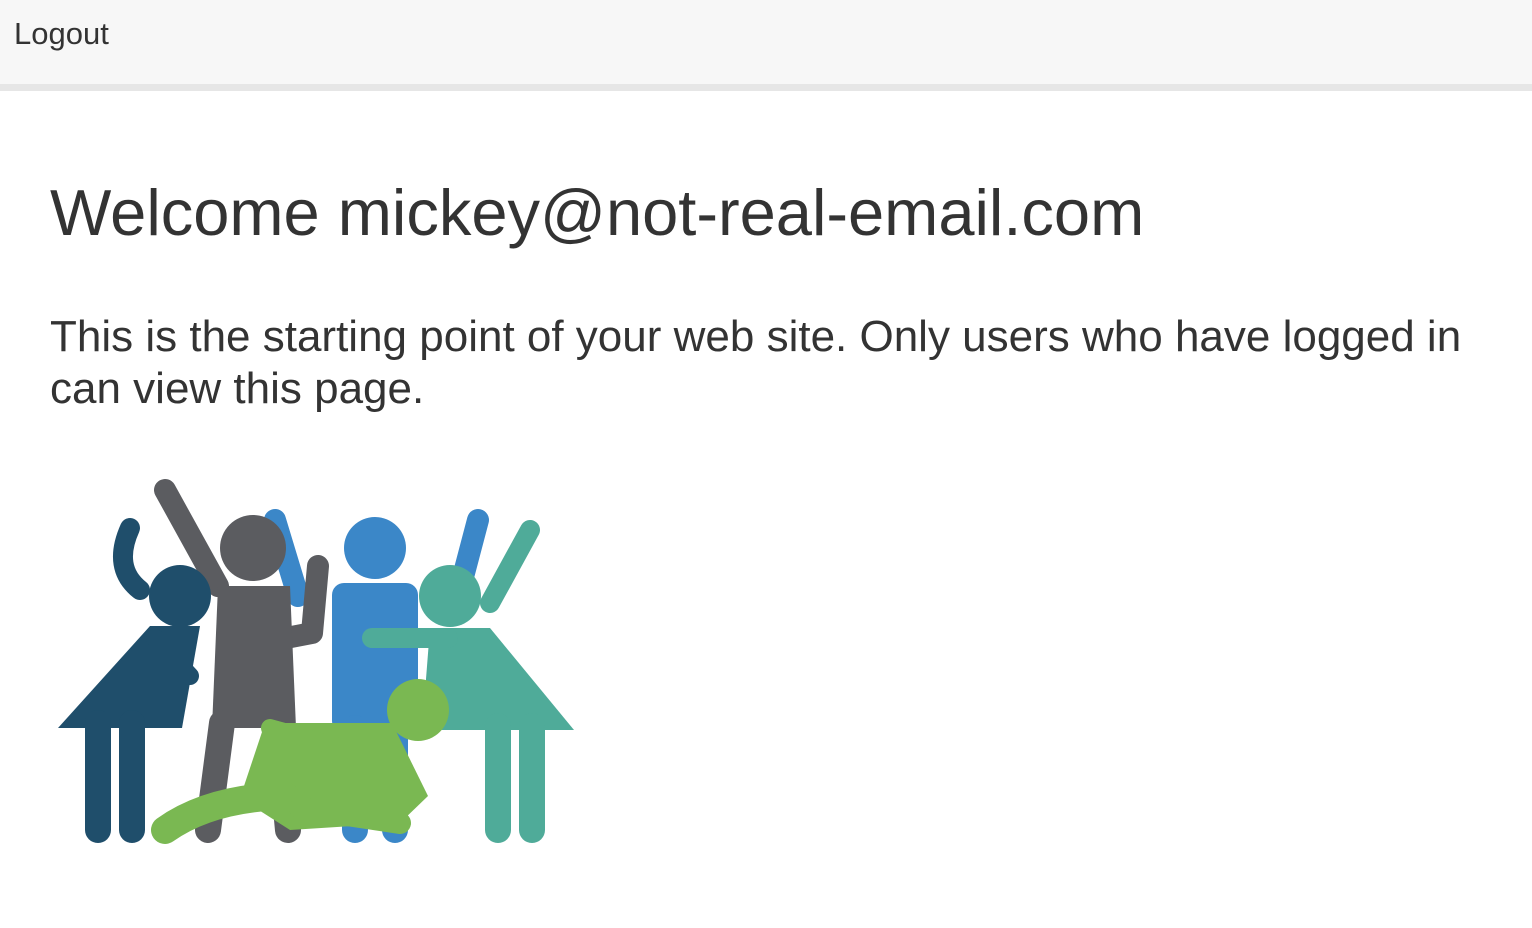 The width and height of the screenshot is (1532, 928). What do you see at coordinates (597, 212) in the screenshot?
I see `page-title: Welcome mickey@not-real-email.com` at bounding box center [597, 212].